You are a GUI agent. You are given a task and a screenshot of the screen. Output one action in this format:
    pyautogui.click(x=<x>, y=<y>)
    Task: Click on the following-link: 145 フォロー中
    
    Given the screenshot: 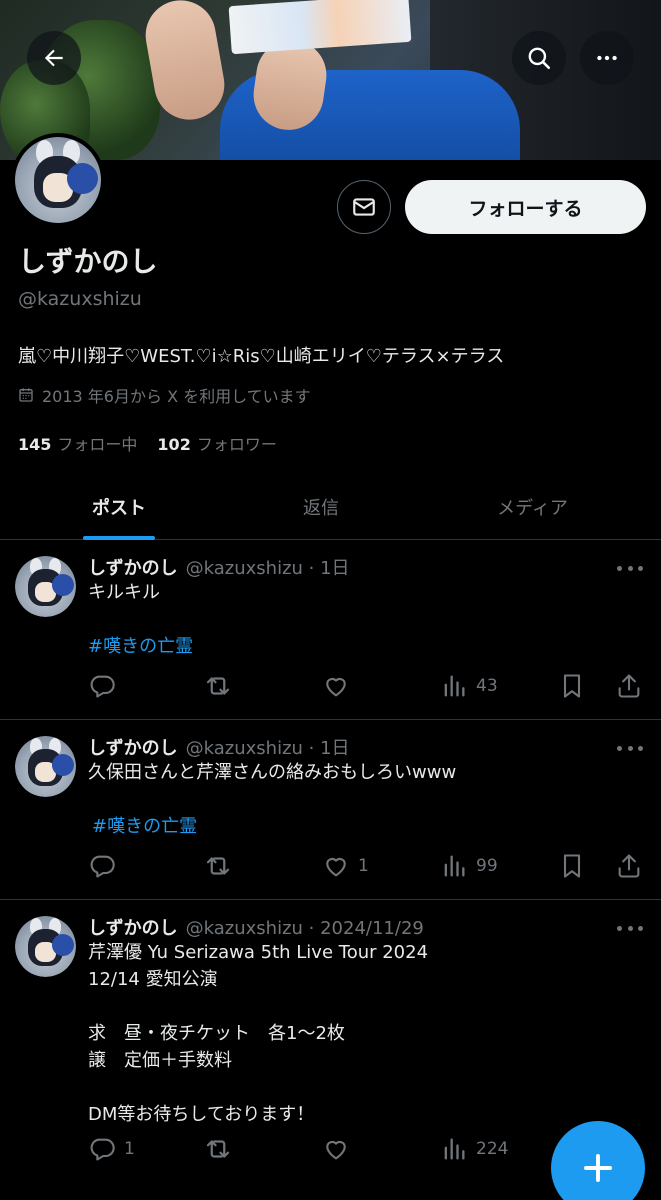 What is the action you would take?
    pyautogui.click(x=77, y=443)
    